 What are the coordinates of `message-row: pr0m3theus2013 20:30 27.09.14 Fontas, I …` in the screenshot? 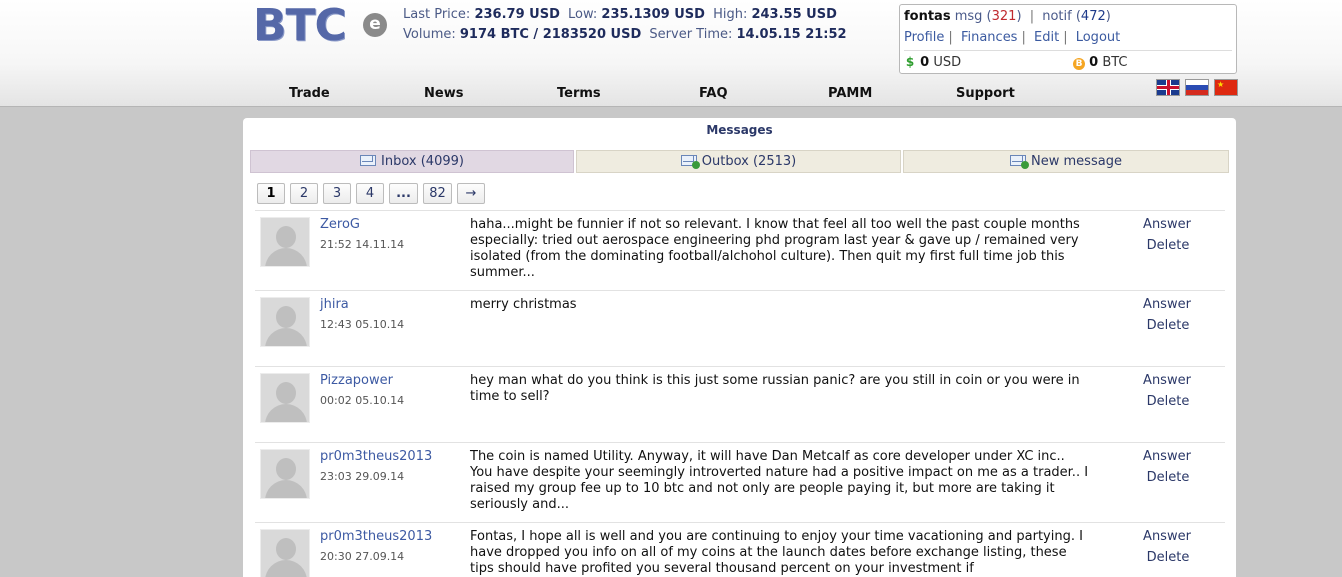 It's located at (740, 549).